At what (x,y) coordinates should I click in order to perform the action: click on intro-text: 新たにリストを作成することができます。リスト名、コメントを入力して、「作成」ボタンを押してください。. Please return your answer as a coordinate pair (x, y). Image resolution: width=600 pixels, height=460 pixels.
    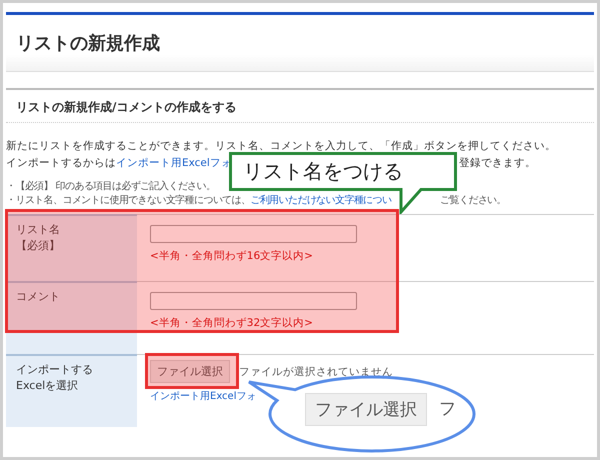
    Looking at the image, I should click on (281, 146).